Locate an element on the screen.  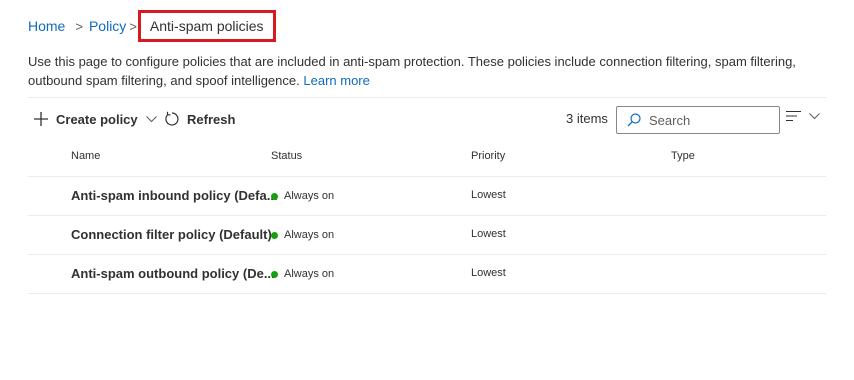
filter-lines-icon is located at coordinates (794, 116).